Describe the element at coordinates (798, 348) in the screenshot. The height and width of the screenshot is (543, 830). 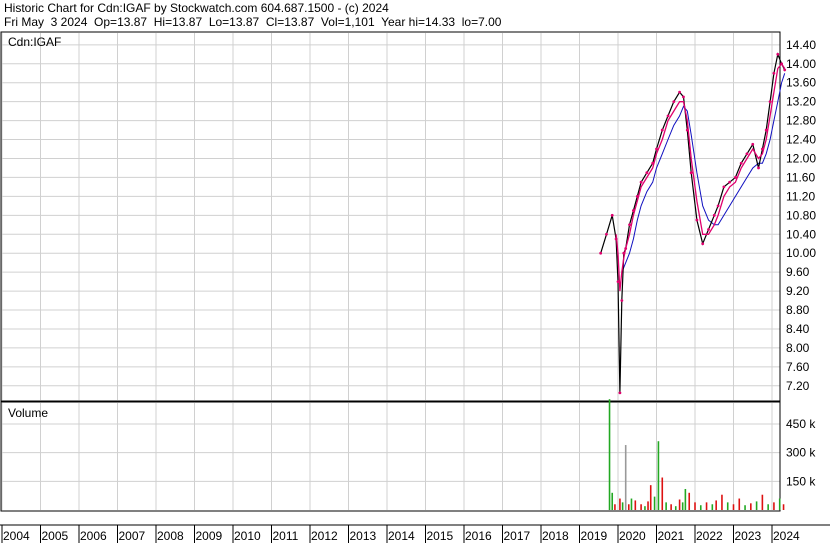
I see `price-tick-label: 8.00` at that location.